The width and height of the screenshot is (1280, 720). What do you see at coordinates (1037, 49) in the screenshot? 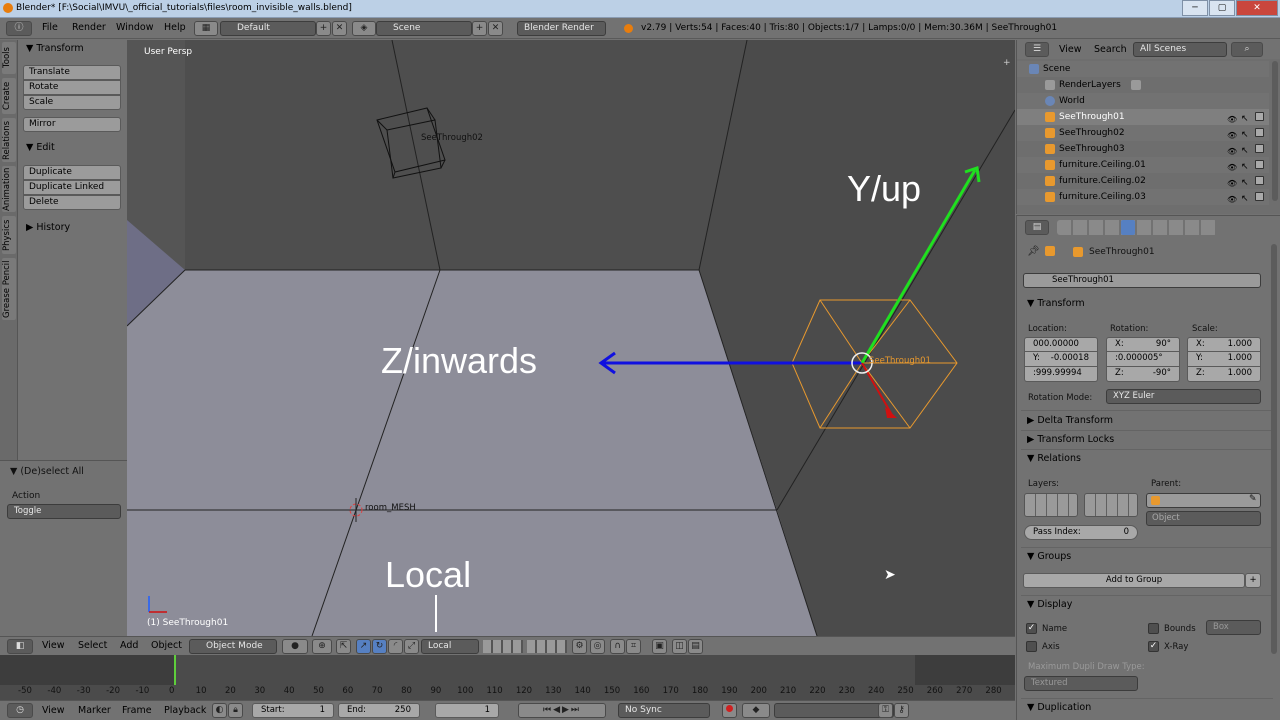
I see `outliner-editor-icon: ☰` at bounding box center [1037, 49].